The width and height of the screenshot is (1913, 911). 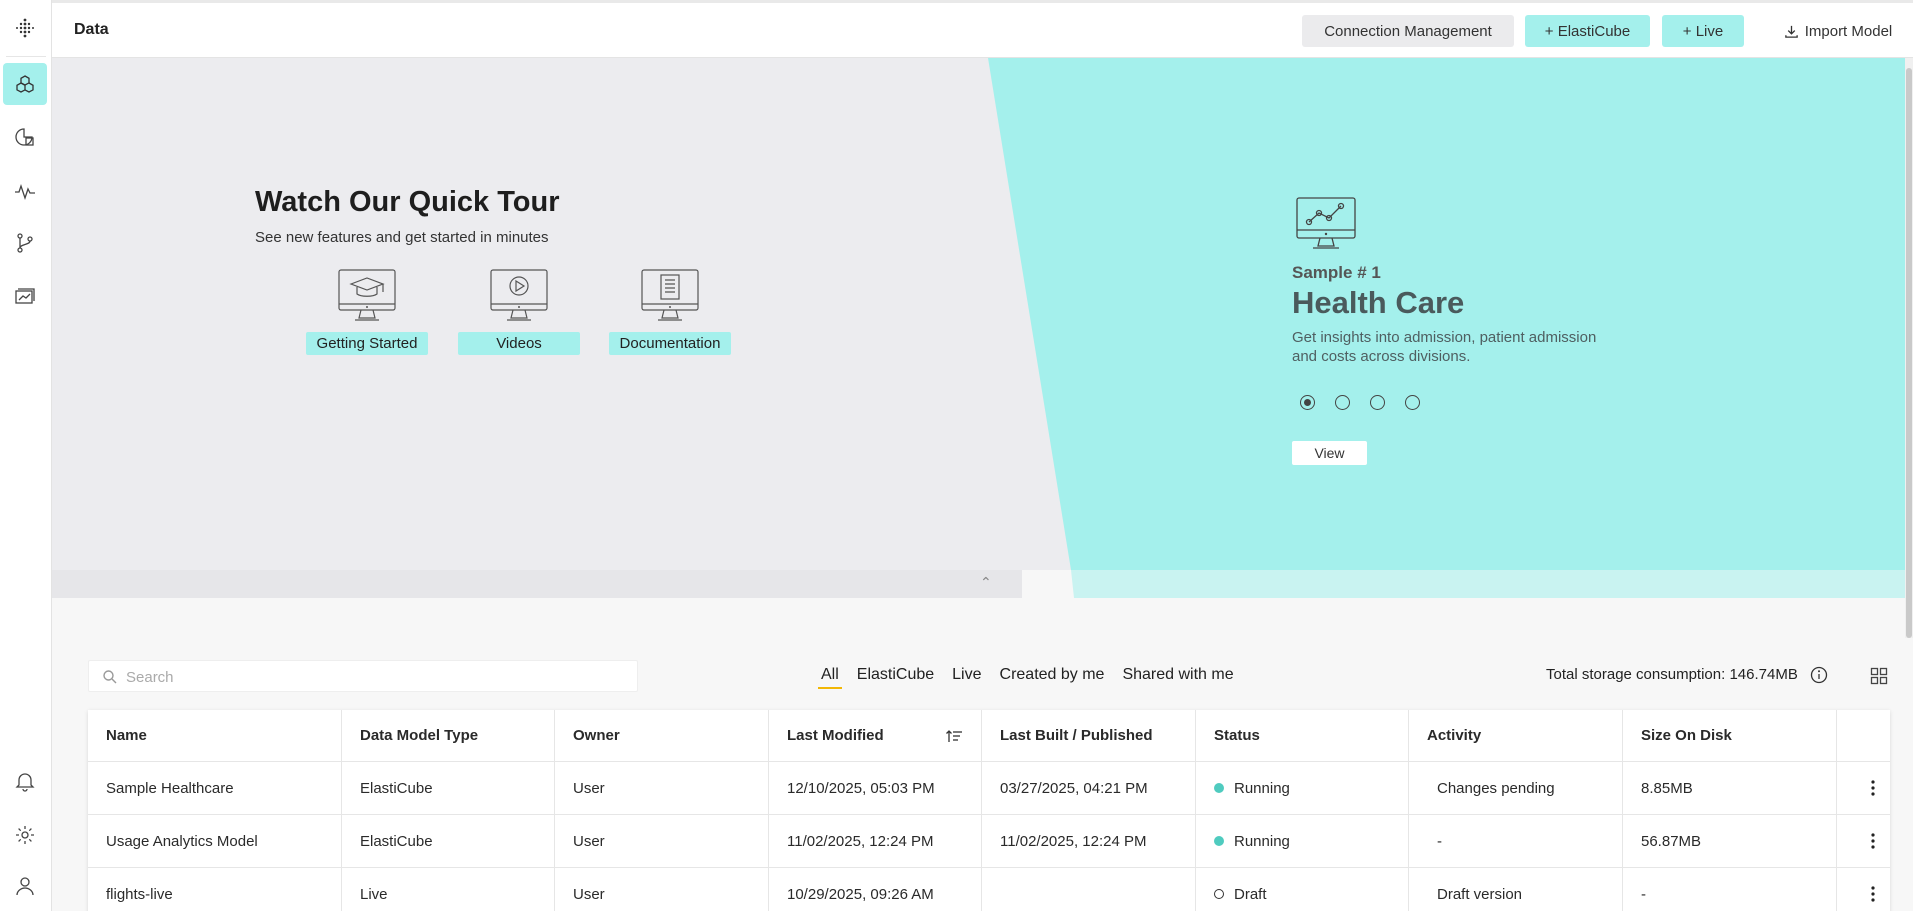 What do you see at coordinates (1302, 841) in the screenshot?
I see `cell-status: Running` at bounding box center [1302, 841].